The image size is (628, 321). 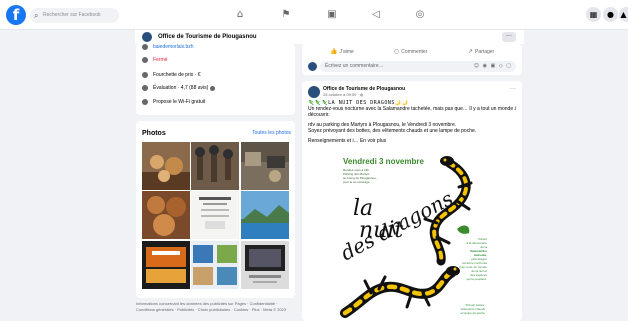 I want to click on star-icon, so click(x=145, y=88).